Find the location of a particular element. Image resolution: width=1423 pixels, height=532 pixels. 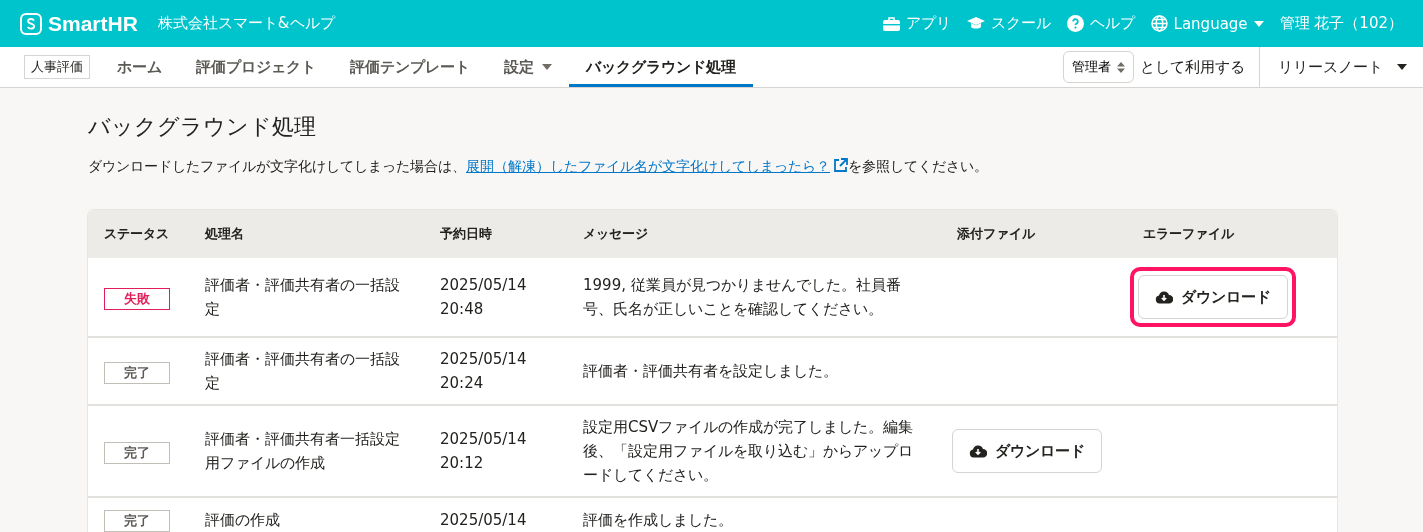

table-cell-text: 設定用CSVファイルの作成が完了しました。編集後、「設定用ファイルを取り込む」からアップロードしてください。 is located at coordinates (749, 451).